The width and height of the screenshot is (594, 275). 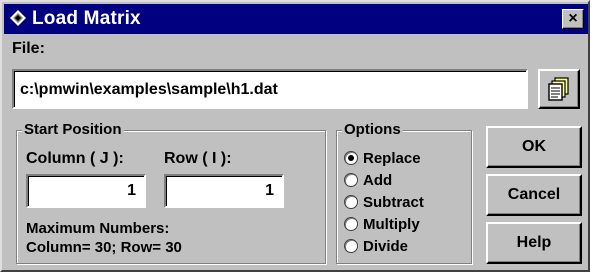 What do you see at coordinates (296, 19) in the screenshot?
I see `title-bar: Load Matrix ×` at bounding box center [296, 19].